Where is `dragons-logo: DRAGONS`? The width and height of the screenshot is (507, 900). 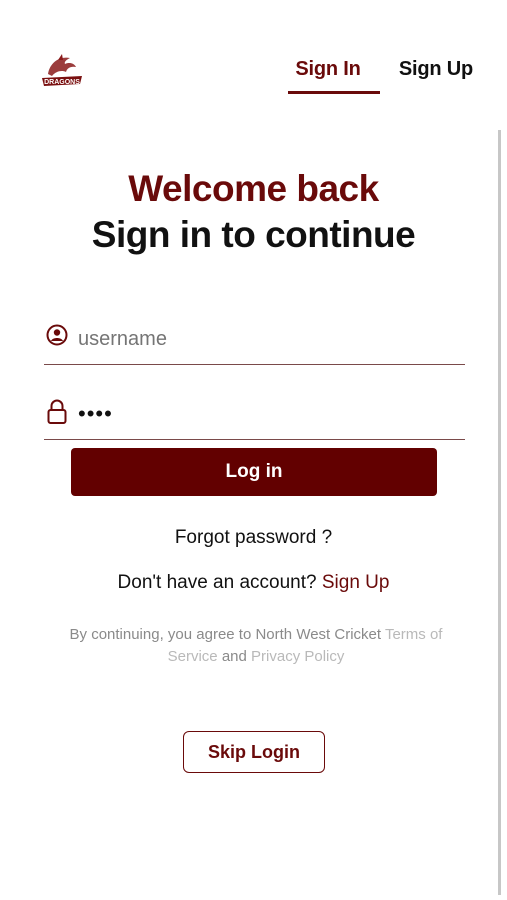 dragons-logo: DRAGONS is located at coordinates (62, 72).